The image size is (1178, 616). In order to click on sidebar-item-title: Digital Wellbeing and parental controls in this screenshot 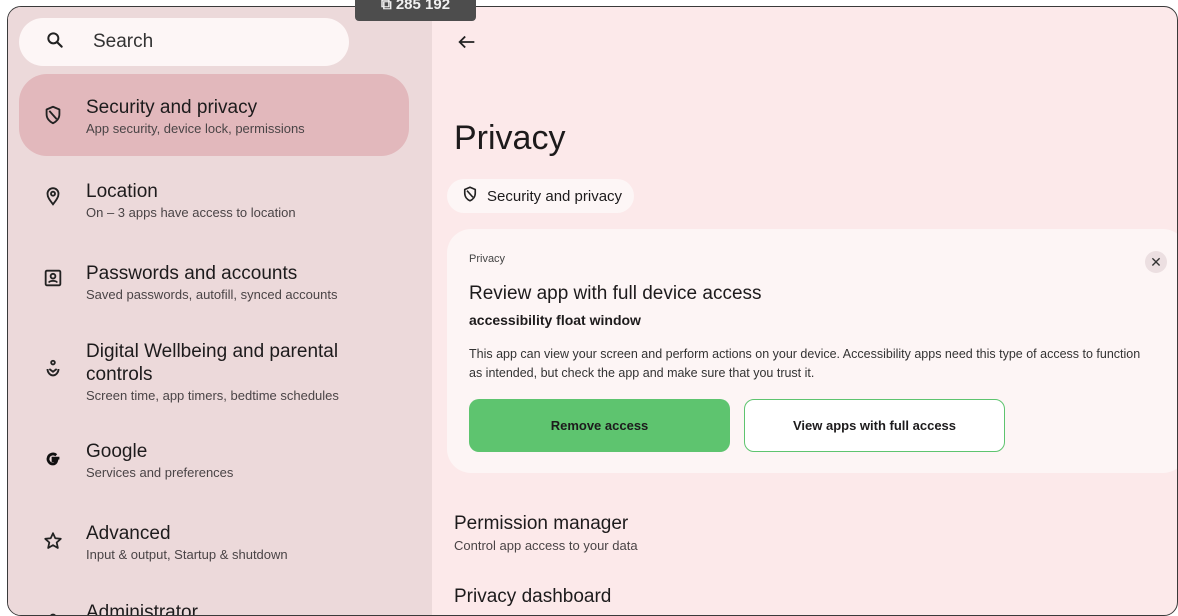, I will do `click(212, 363)`.